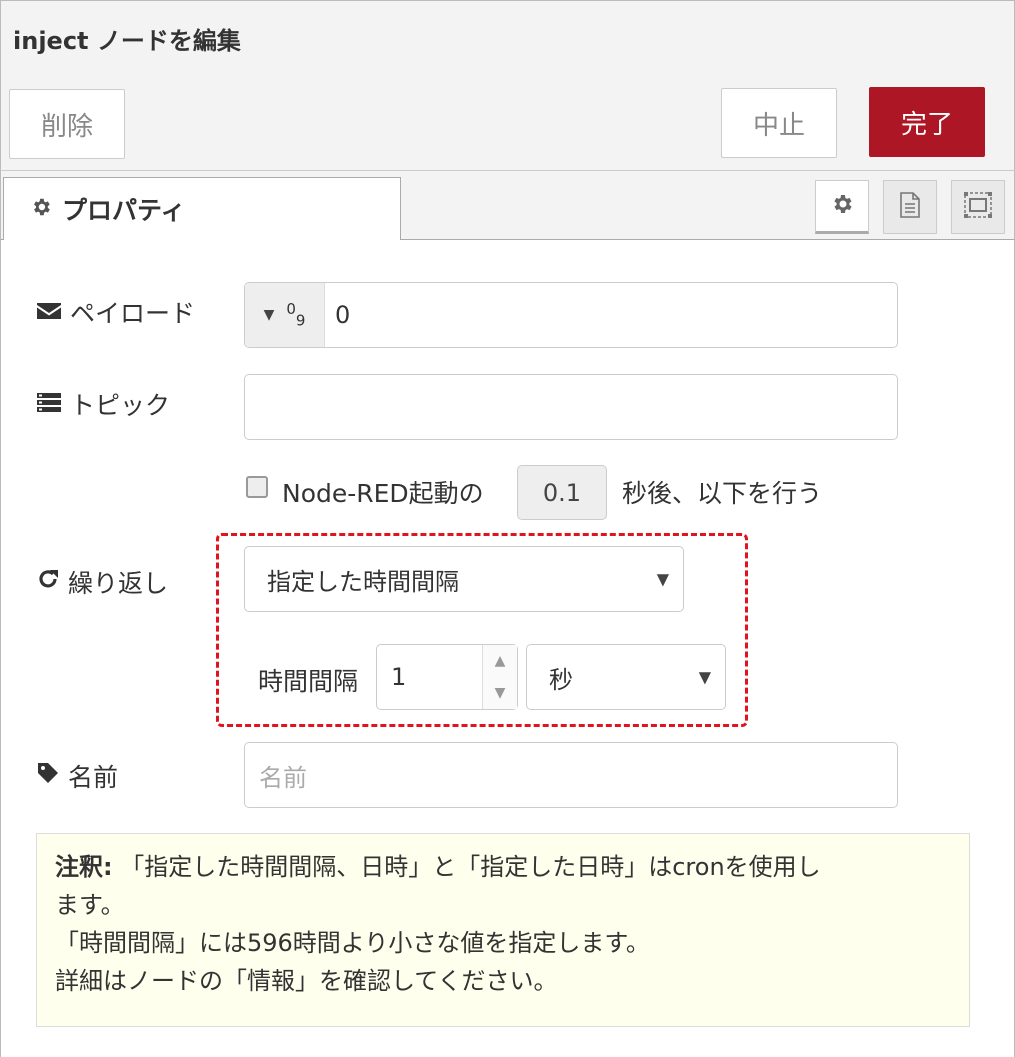 This screenshot has width=1015, height=1057. Describe the element at coordinates (352, 943) in the screenshot. I see `note-line3: 「時間間隔」には596時間より小さな値を指定します。` at that location.